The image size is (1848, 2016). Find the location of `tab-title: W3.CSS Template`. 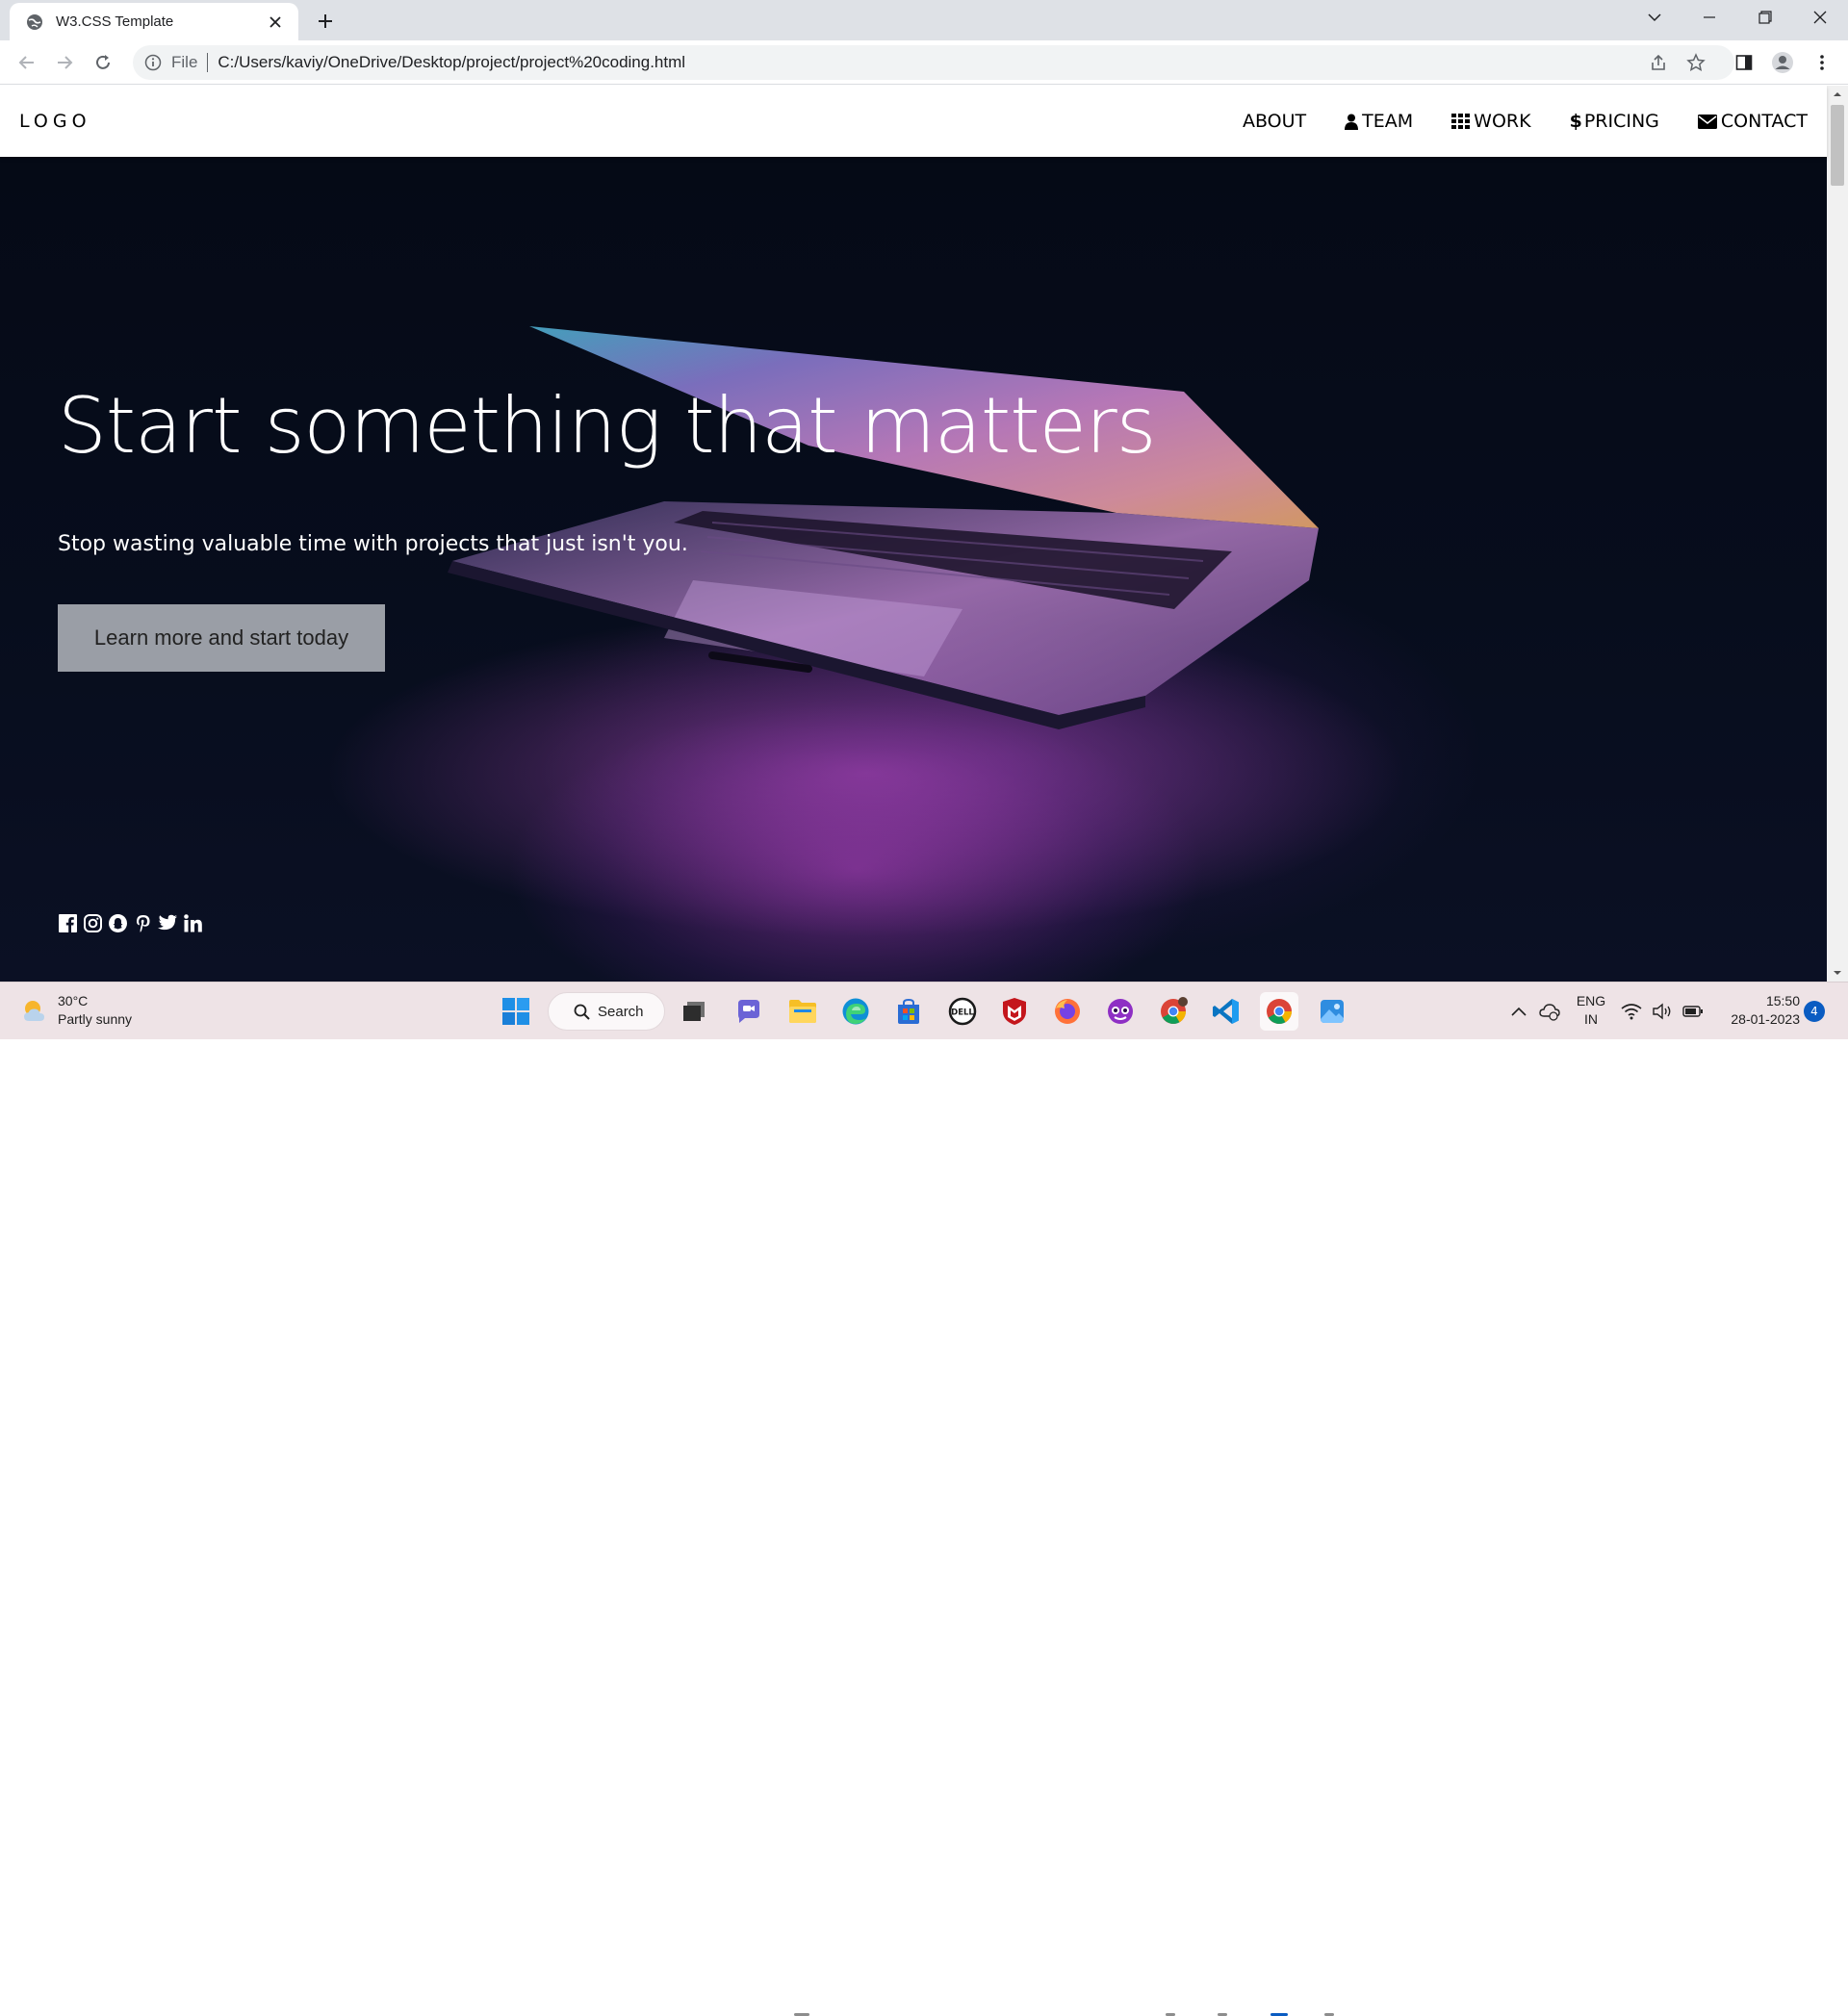

tab-title: W3.CSS Template is located at coordinates (115, 21).